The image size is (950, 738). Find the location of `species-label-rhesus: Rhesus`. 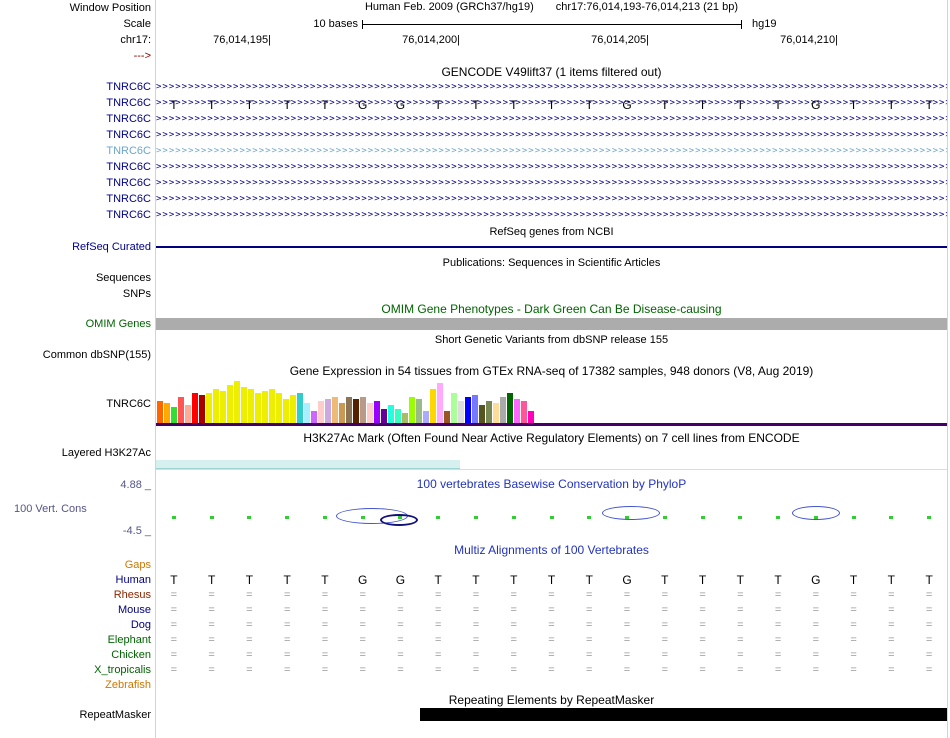

species-label-rhesus: Rhesus is located at coordinates (75, 595).